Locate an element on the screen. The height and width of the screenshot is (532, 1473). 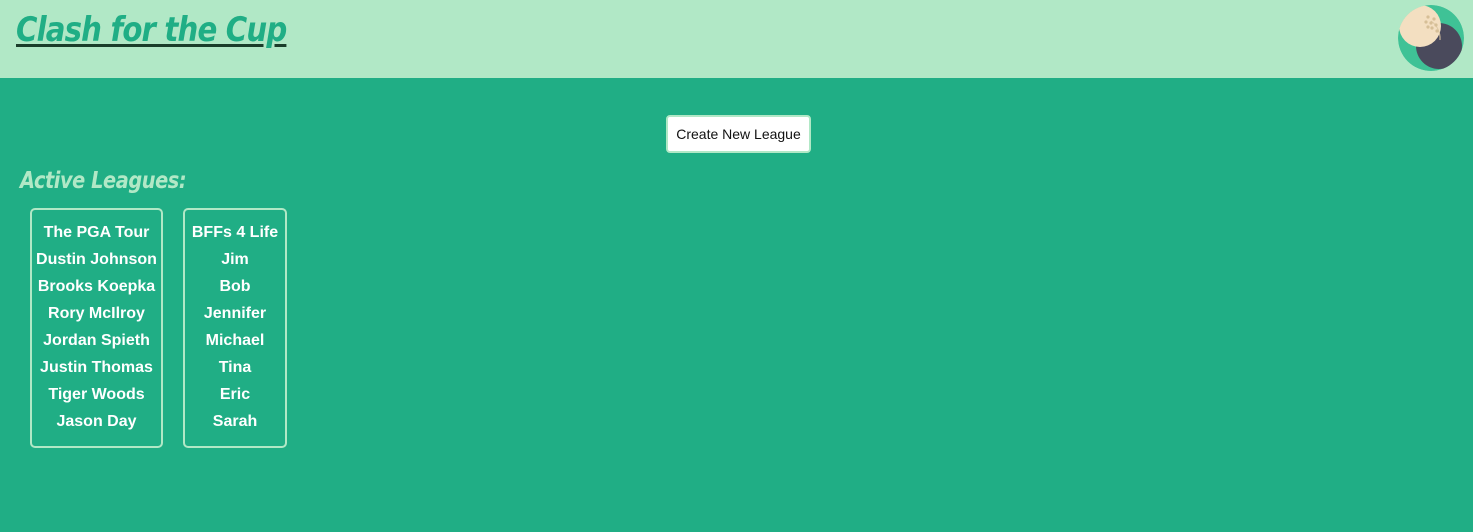
league-member: Eric is located at coordinates (235, 394).